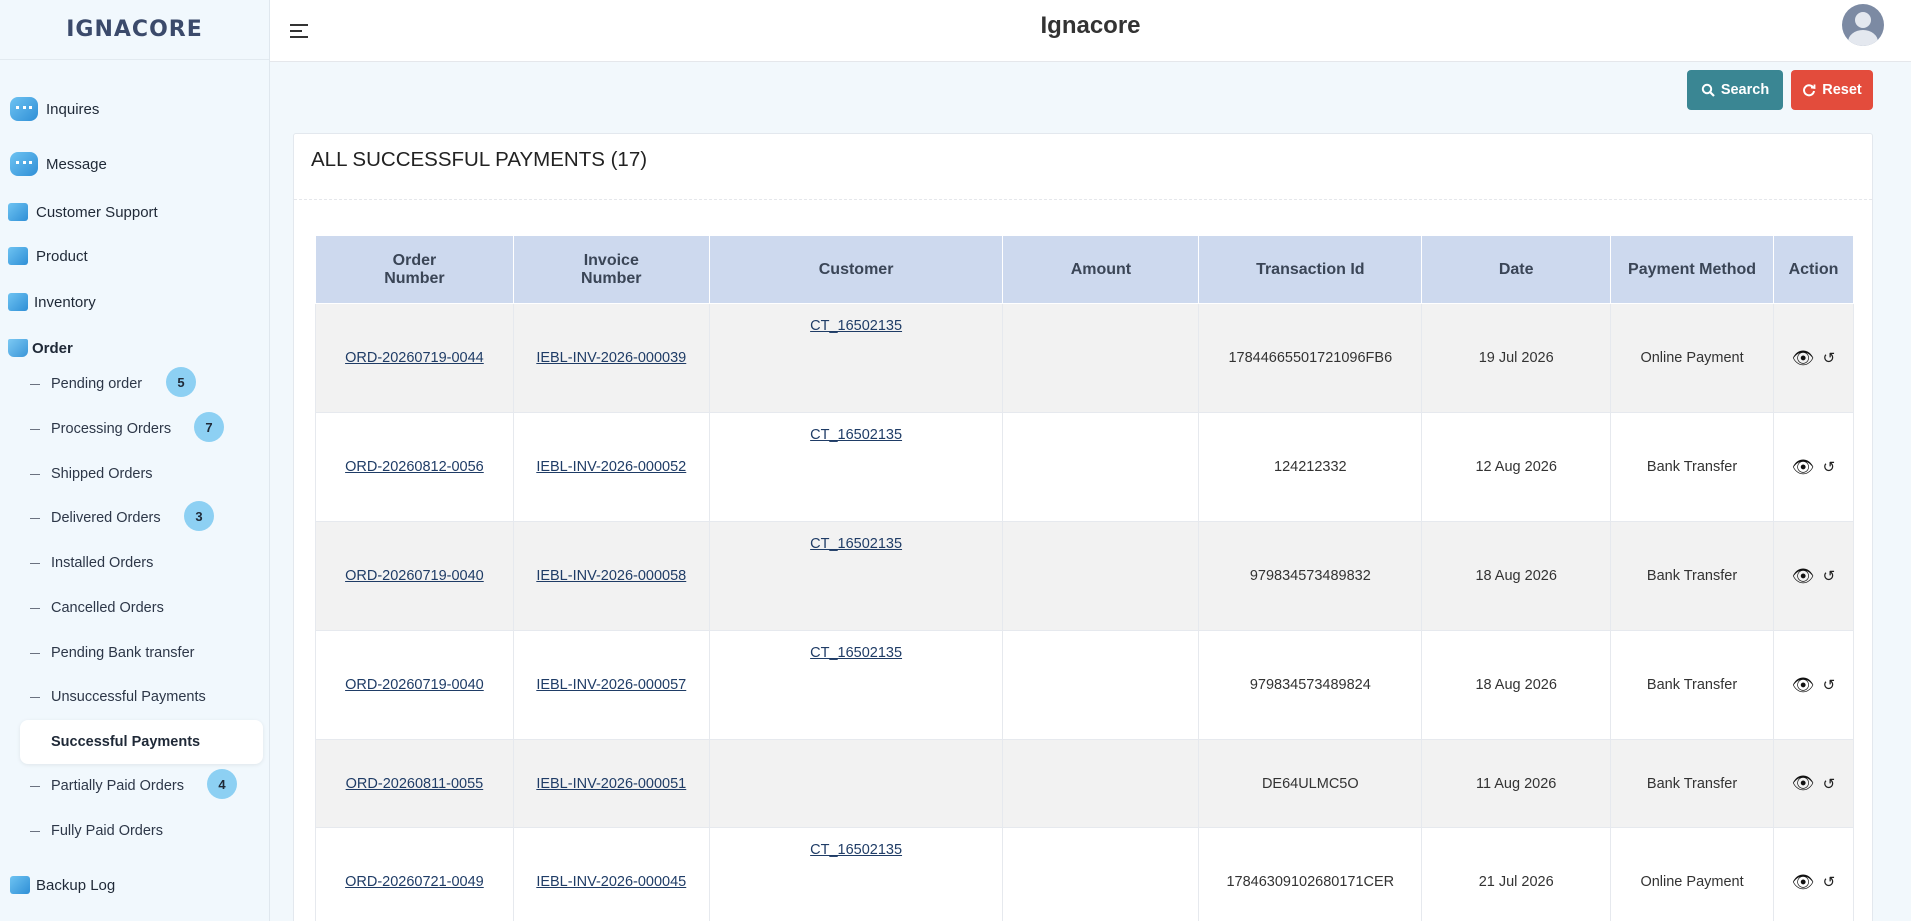 The image size is (1911, 921). What do you see at coordinates (73, 109) in the screenshot?
I see `sidebar-item-label: Inquires` at bounding box center [73, 109].